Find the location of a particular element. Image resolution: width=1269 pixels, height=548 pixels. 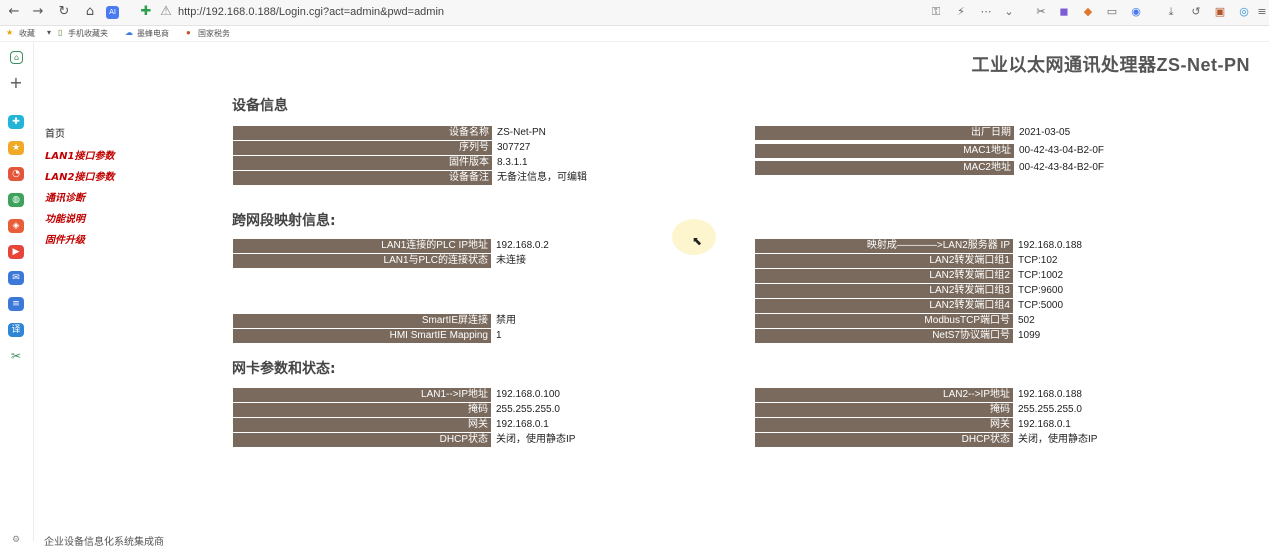

mail-icon: ✉ is located at coordinates (16, 278).